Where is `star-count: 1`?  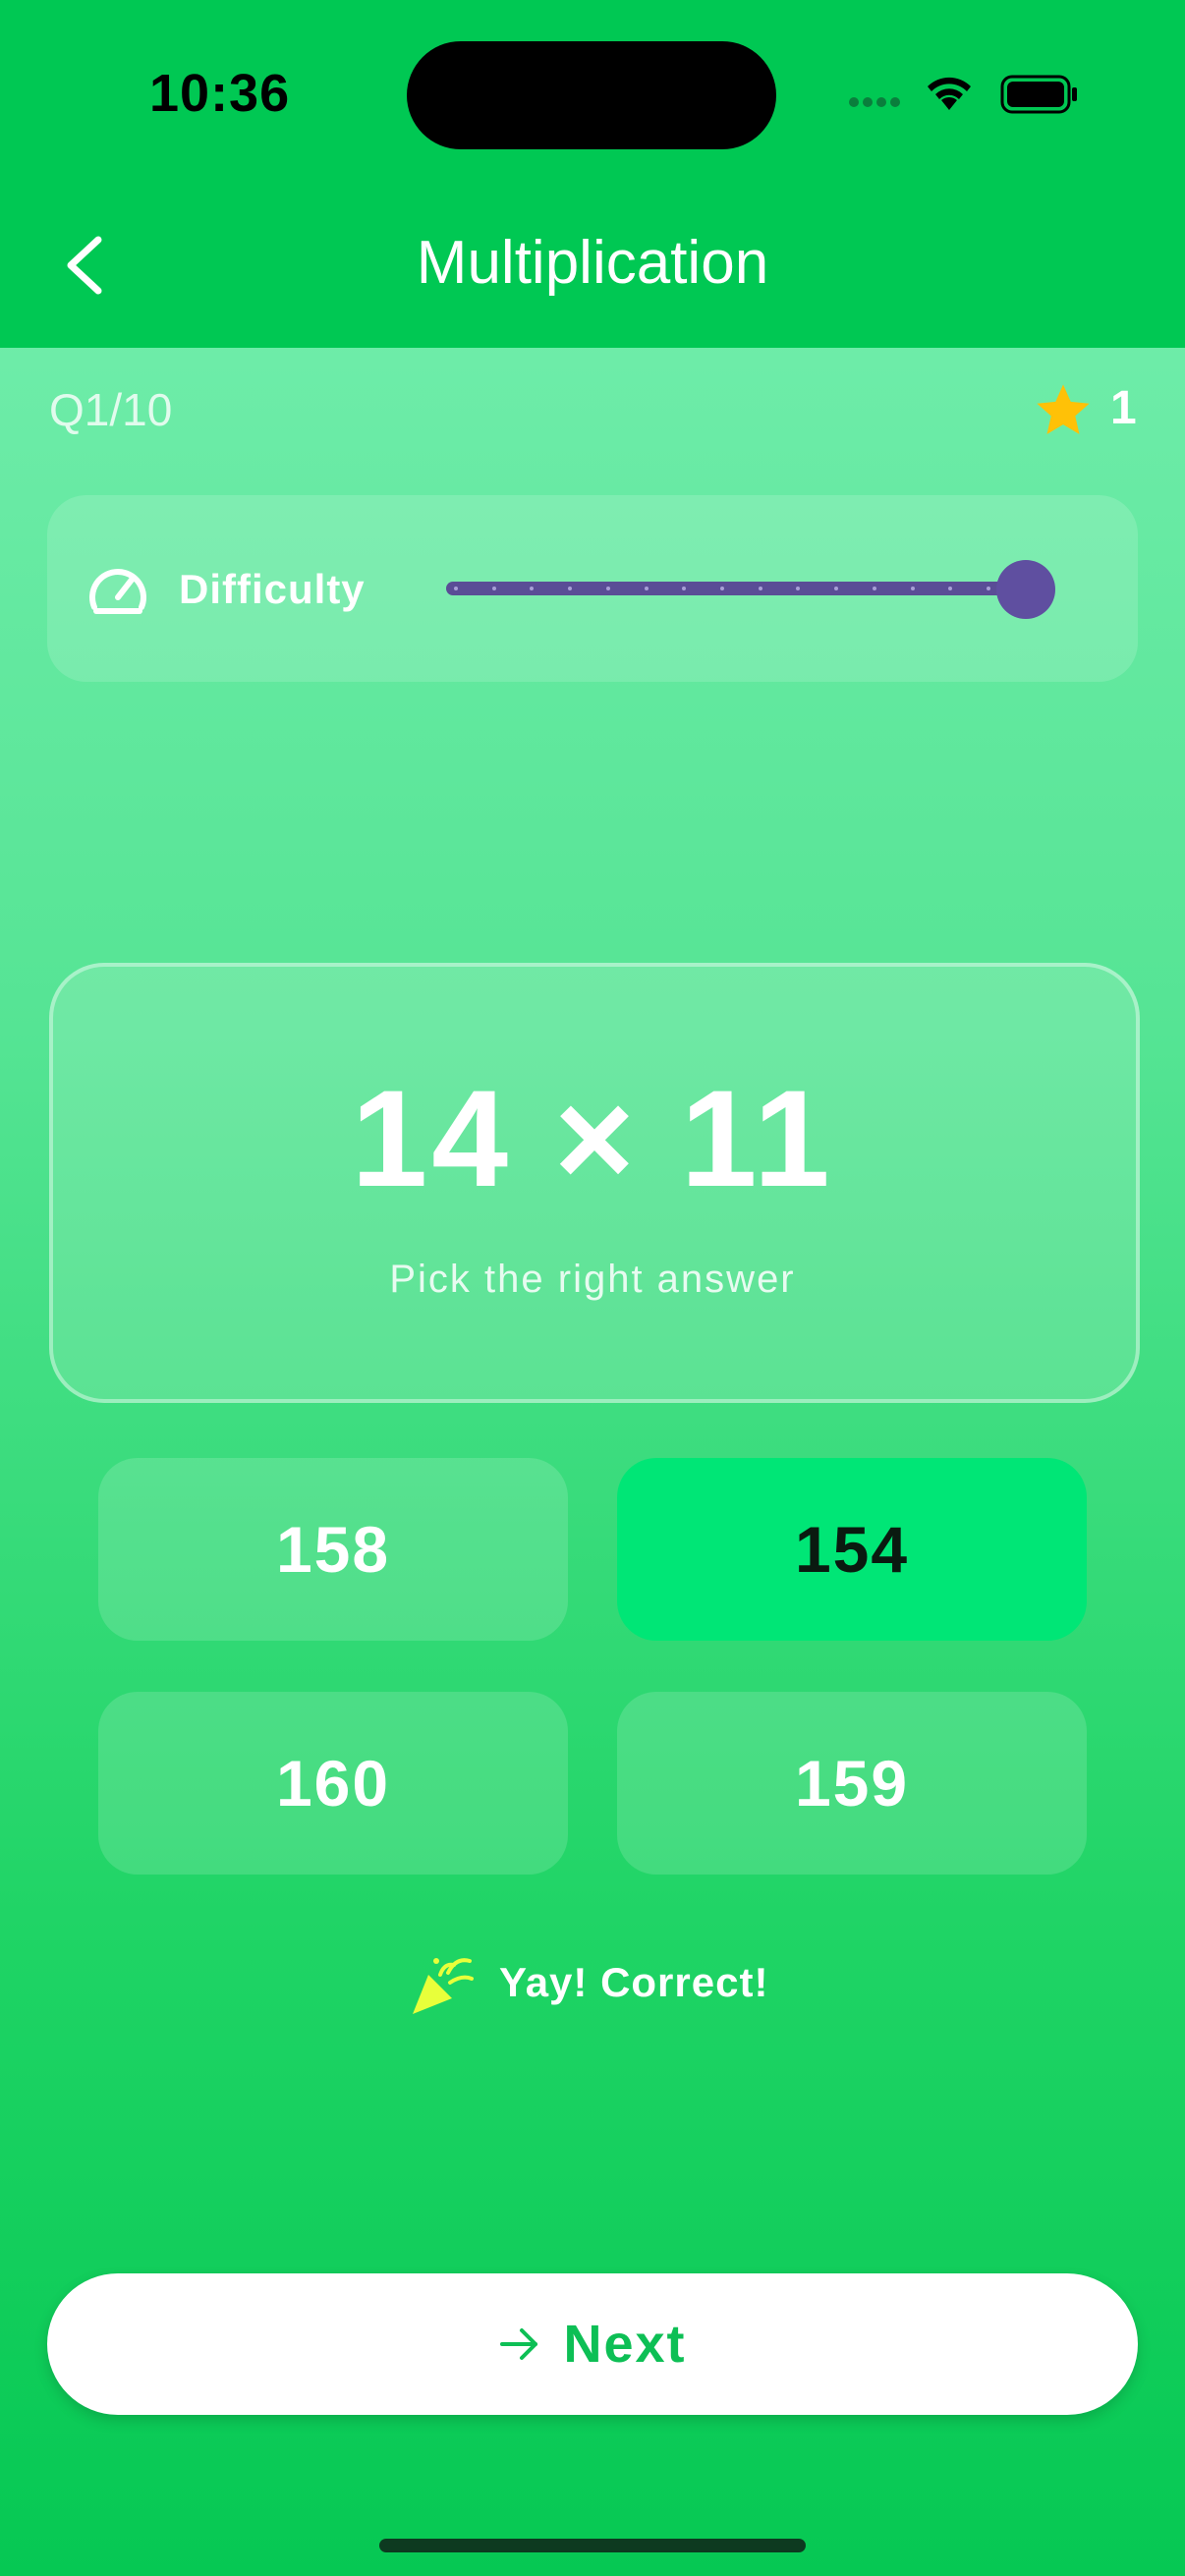 star-count: 1 is located at coordinates (1123, 408).